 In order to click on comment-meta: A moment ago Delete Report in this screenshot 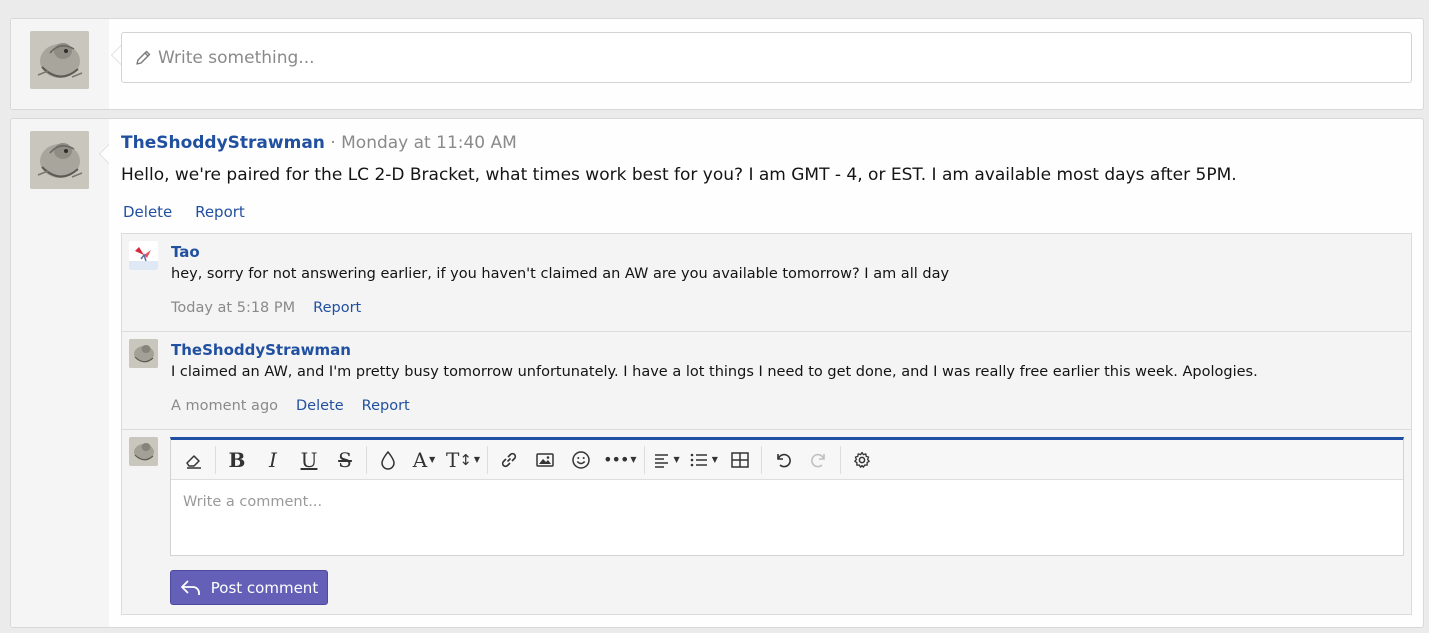, I will do `click(299, 406)`.